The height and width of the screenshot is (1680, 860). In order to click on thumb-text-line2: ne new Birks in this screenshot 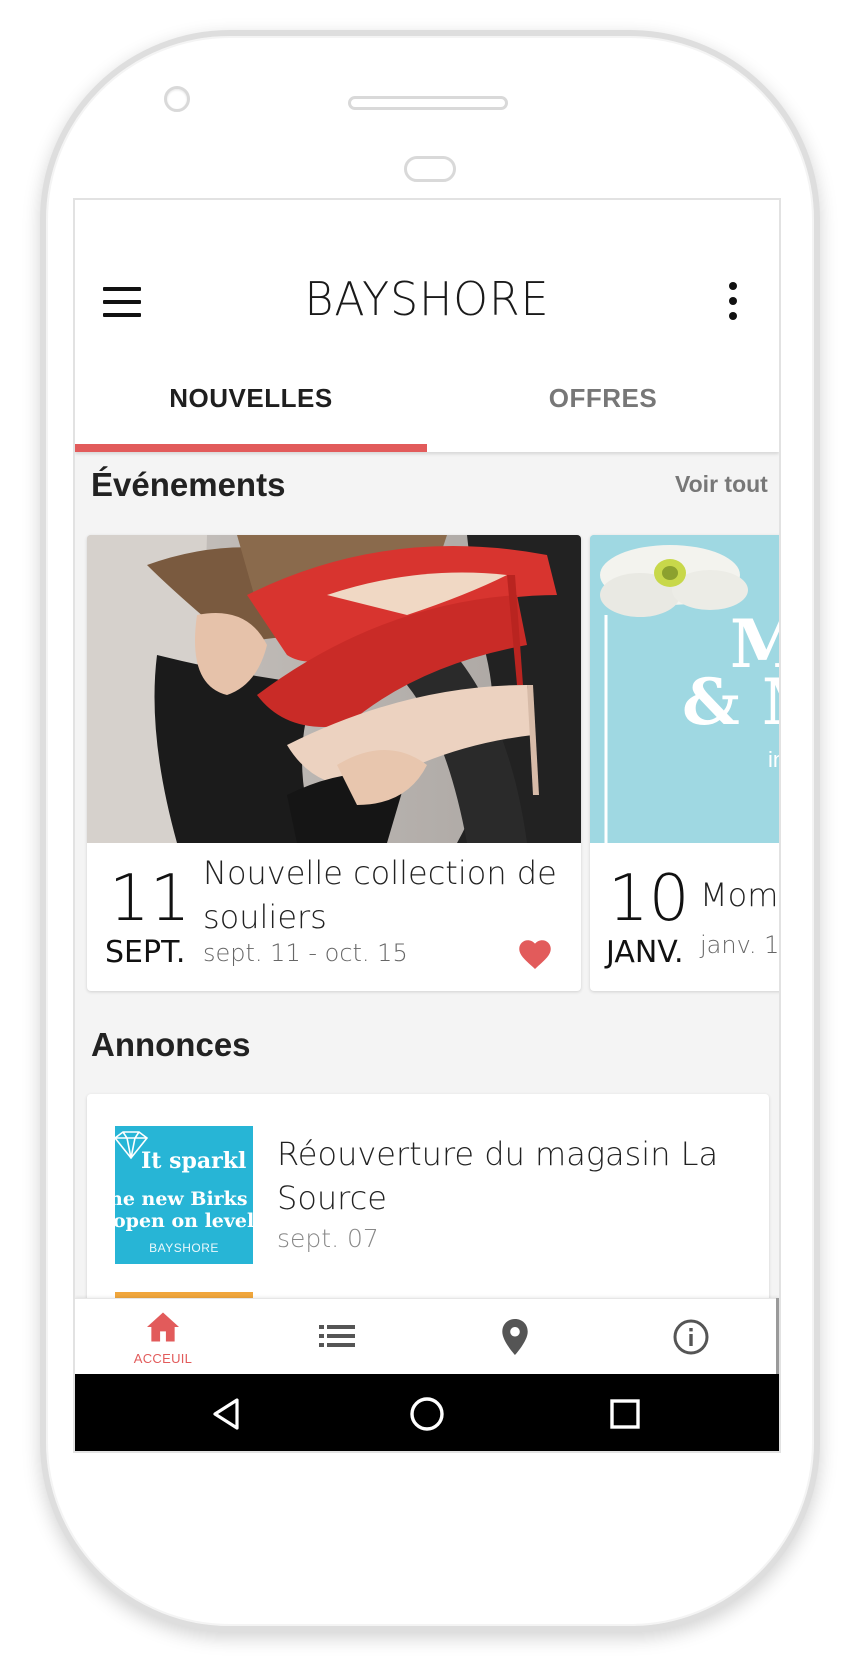, I will do `click(181, 1199)`.